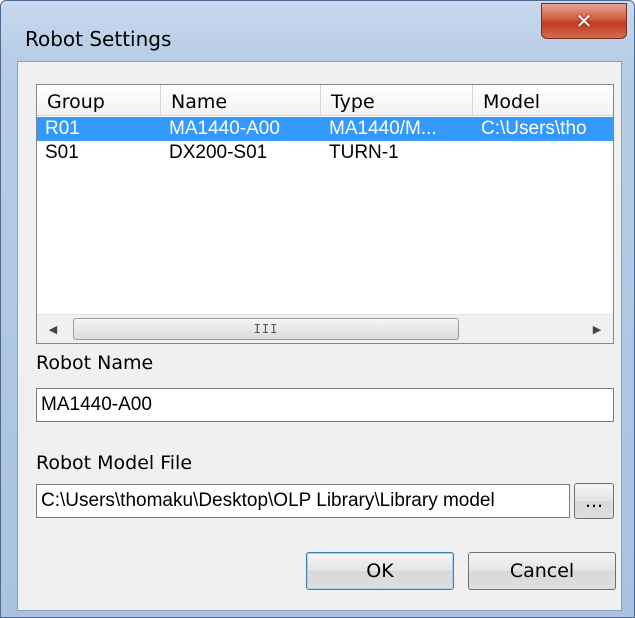 Image resolution: width=635 pixels, height=618 pixels. What do you see at coordinates (325, 405) in the screenshot?
I see `robot-name-field: MA1440-A00` at bounding box center [325, 405].